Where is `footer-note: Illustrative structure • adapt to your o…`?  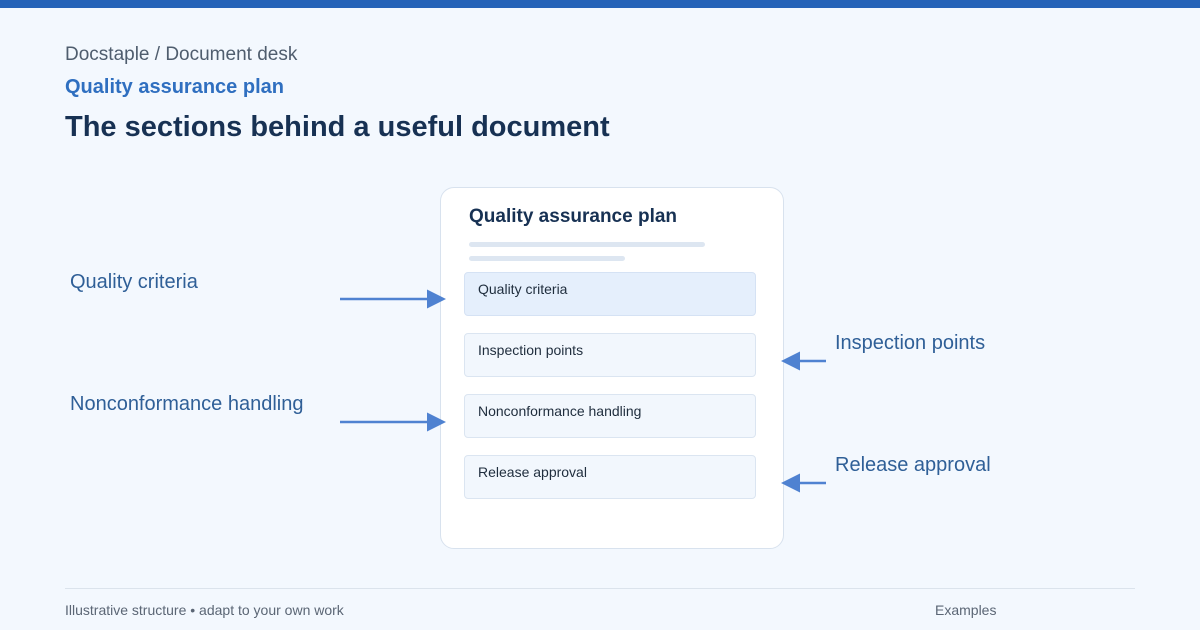
footer-note: Illustrative structure • adapt to your o… is located at coordinates (204, 610).